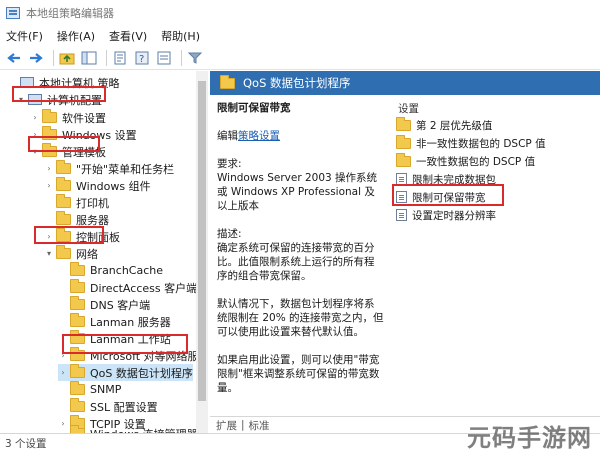 This screenshot has height=453, width=600. I want to click on menu-action: 操作(A), so click(76, 36).